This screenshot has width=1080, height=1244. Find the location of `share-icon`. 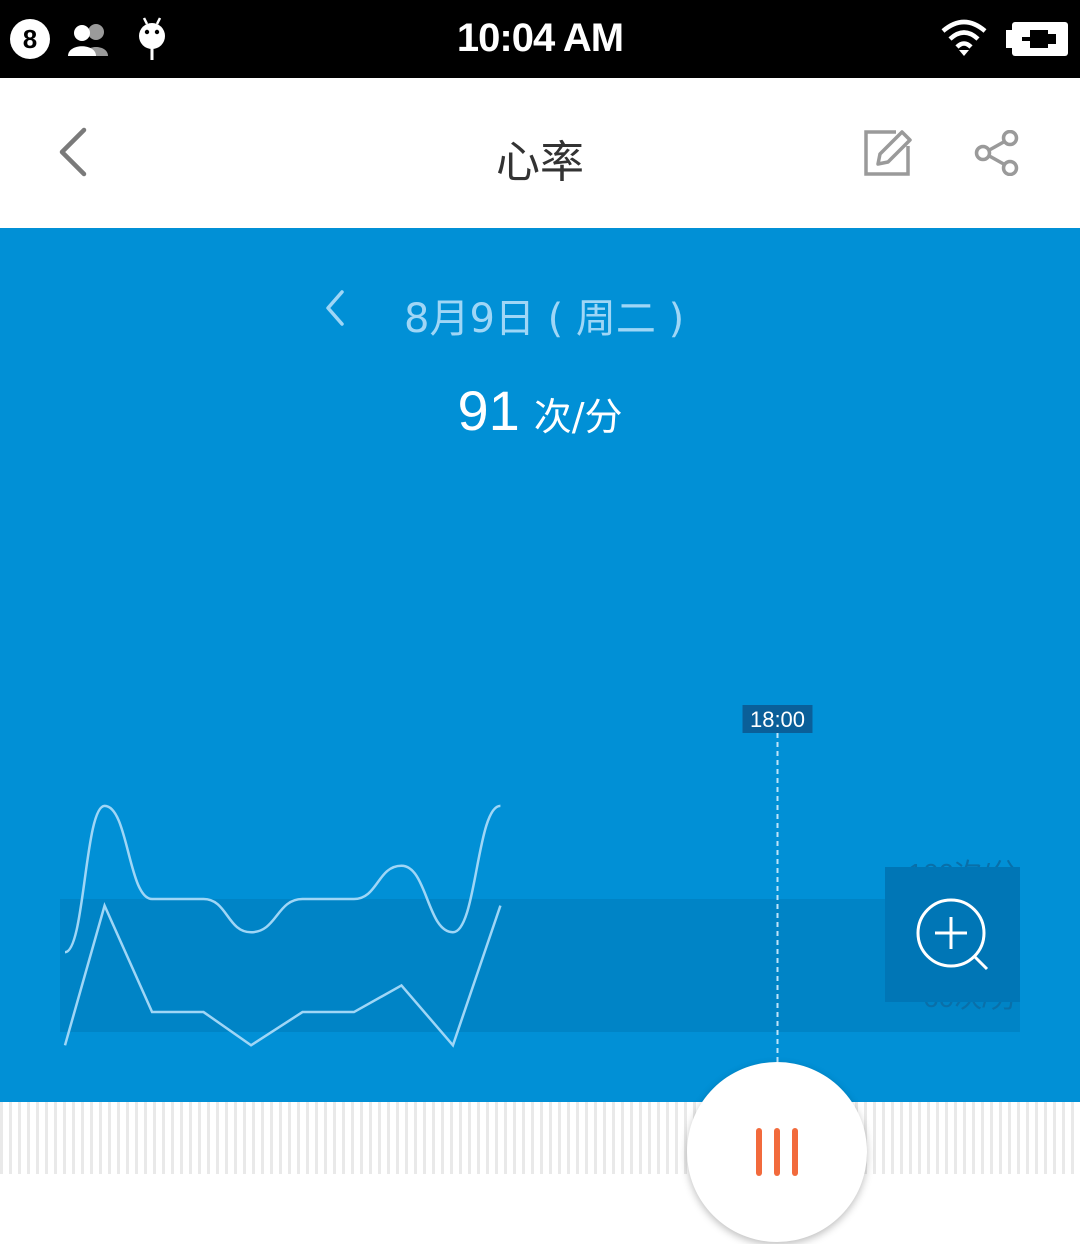

share-icon is located at coordinates (997, 154).